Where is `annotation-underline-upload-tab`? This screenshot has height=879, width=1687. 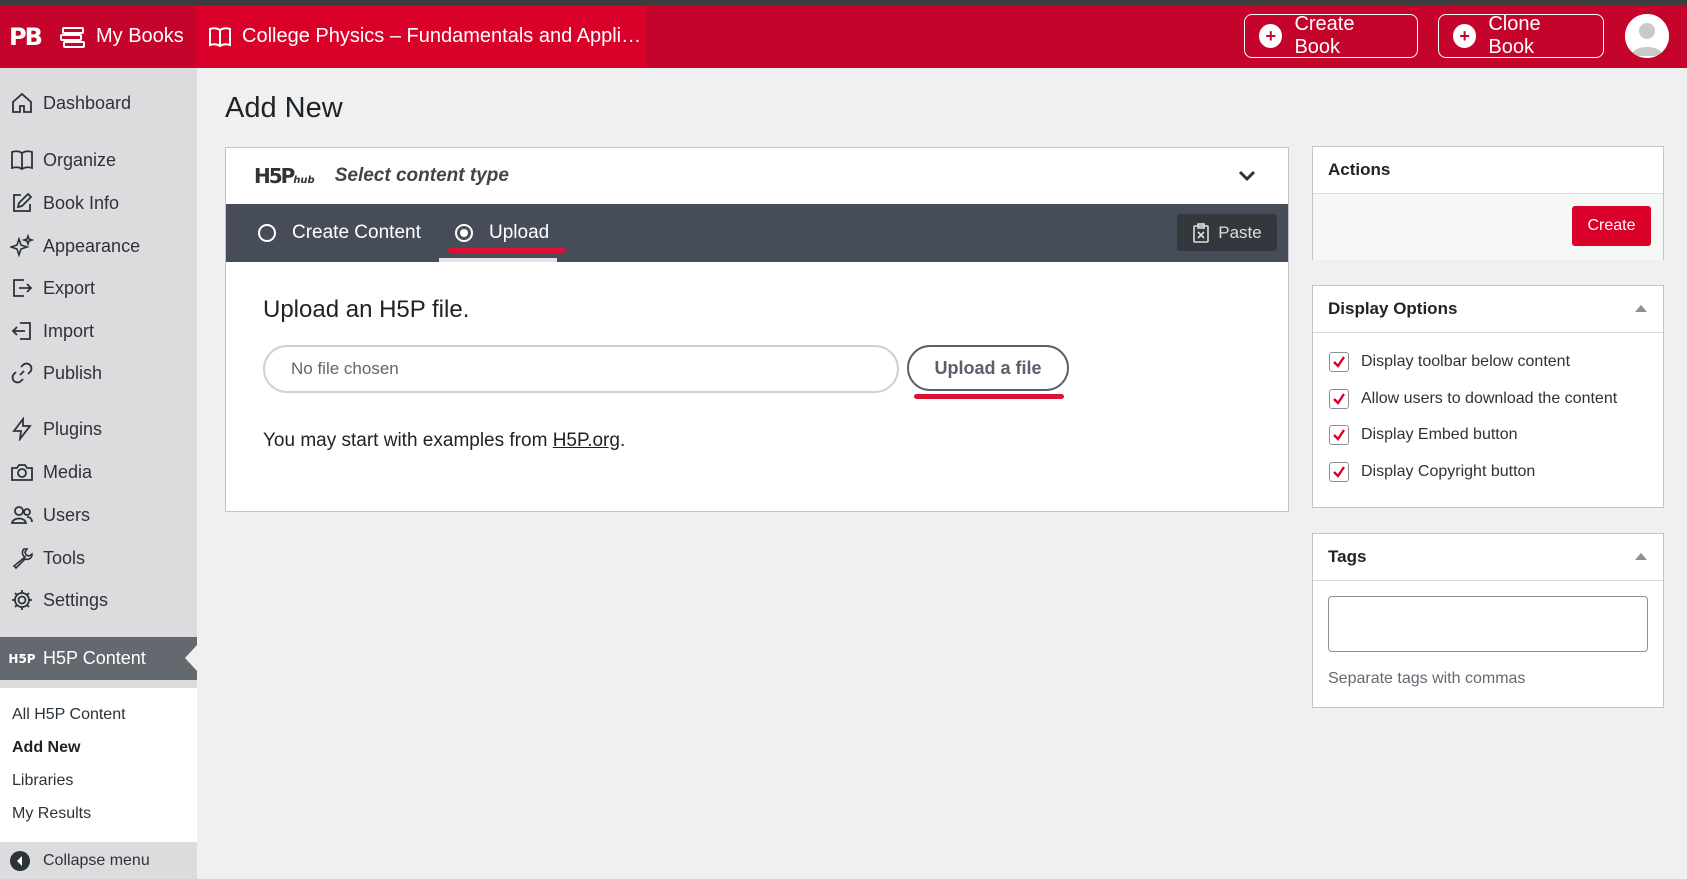
annotation-underline-upload-tab is located at coordinates (507, 250).